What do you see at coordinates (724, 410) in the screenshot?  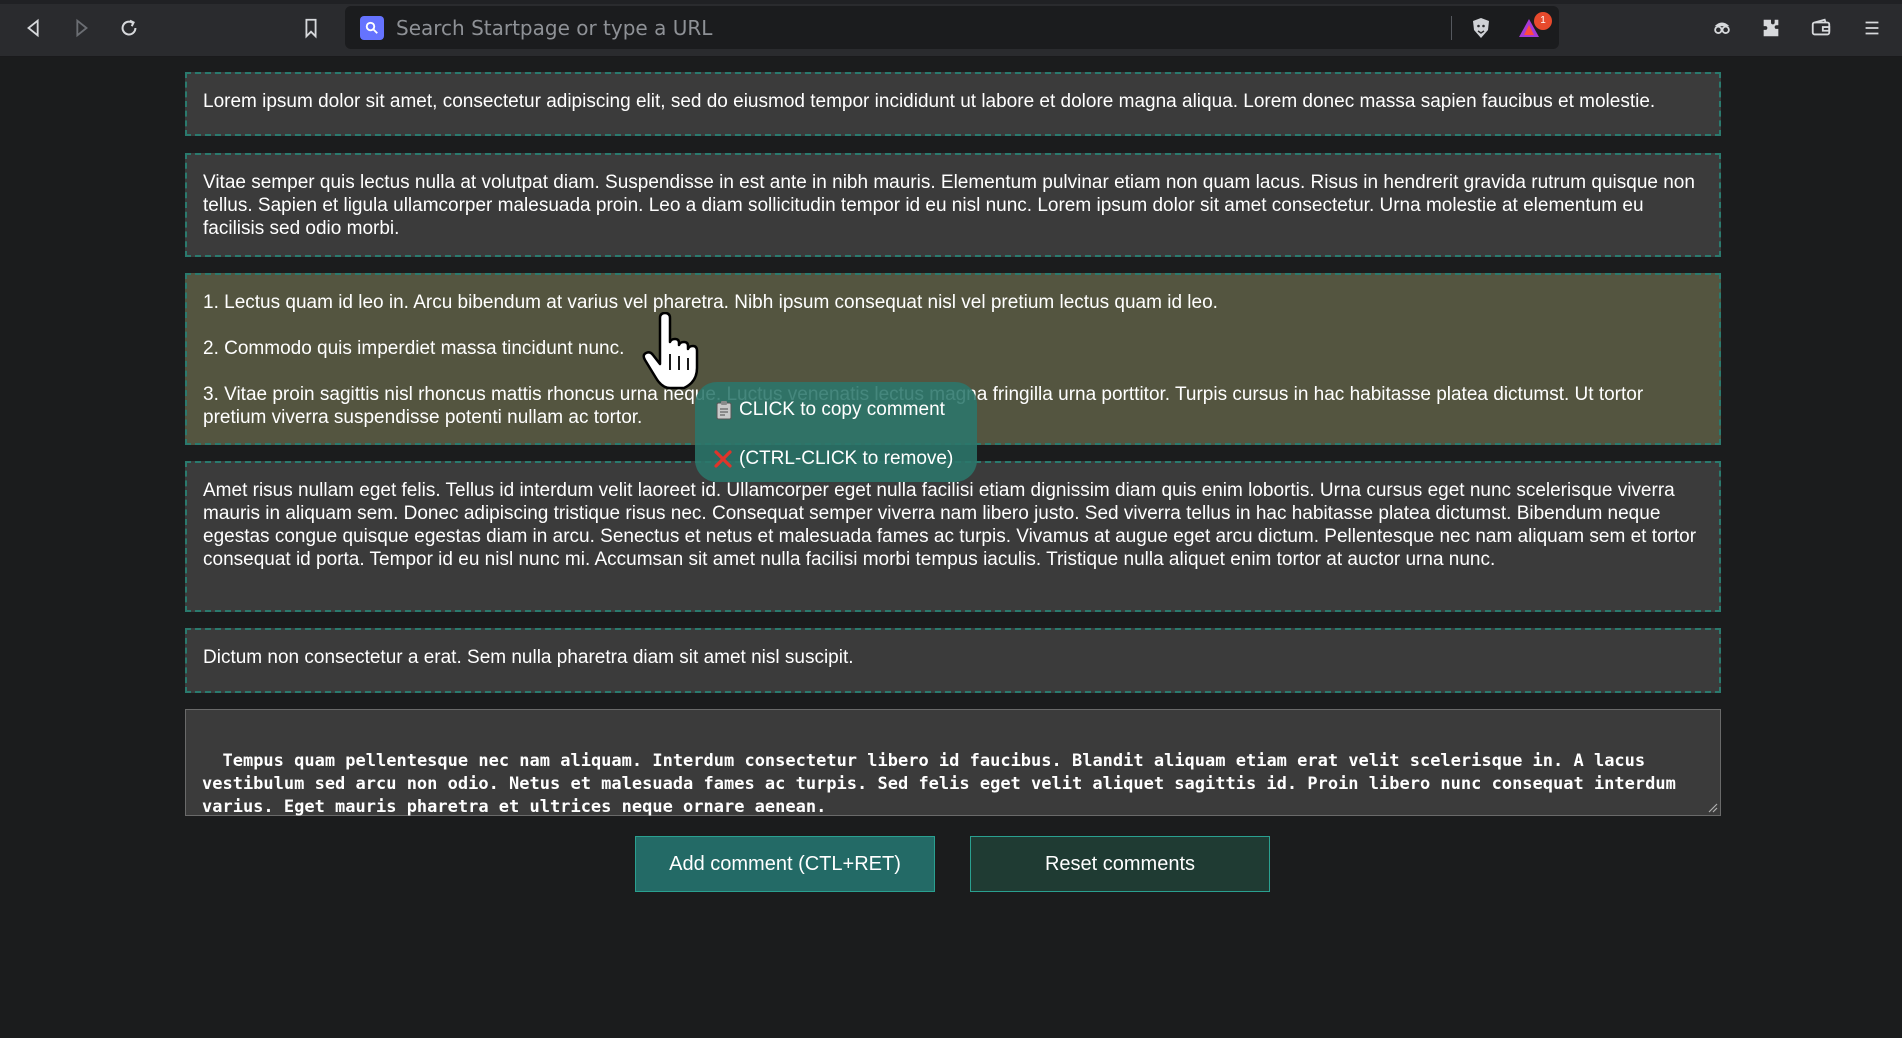 I see `clipboard-icon` at bounding box center [724, 410].